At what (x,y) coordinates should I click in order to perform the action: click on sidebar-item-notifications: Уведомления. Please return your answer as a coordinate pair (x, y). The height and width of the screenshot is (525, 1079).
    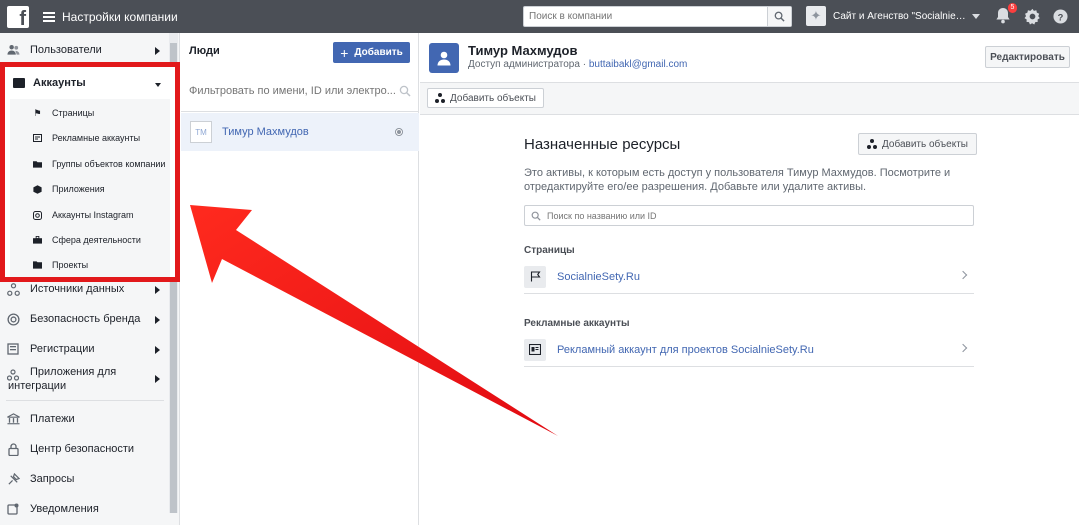
    Looking at the image, I should click on (52, 509).